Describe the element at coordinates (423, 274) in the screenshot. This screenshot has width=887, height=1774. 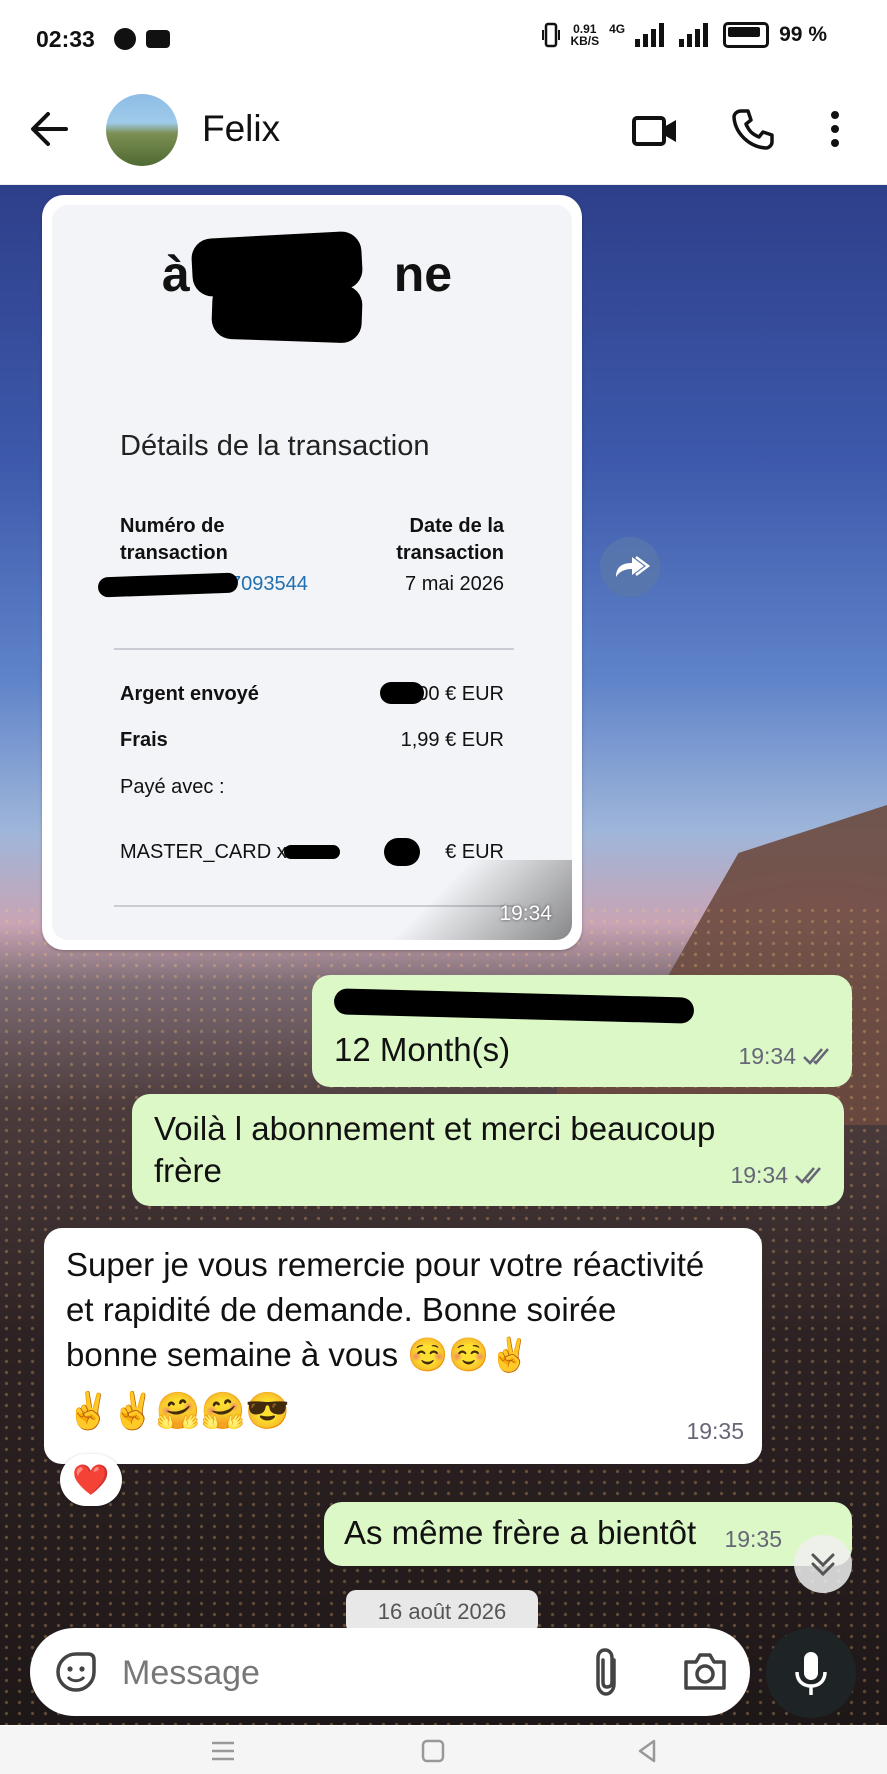
I see `receipt-heading-tail: ne` at that location.